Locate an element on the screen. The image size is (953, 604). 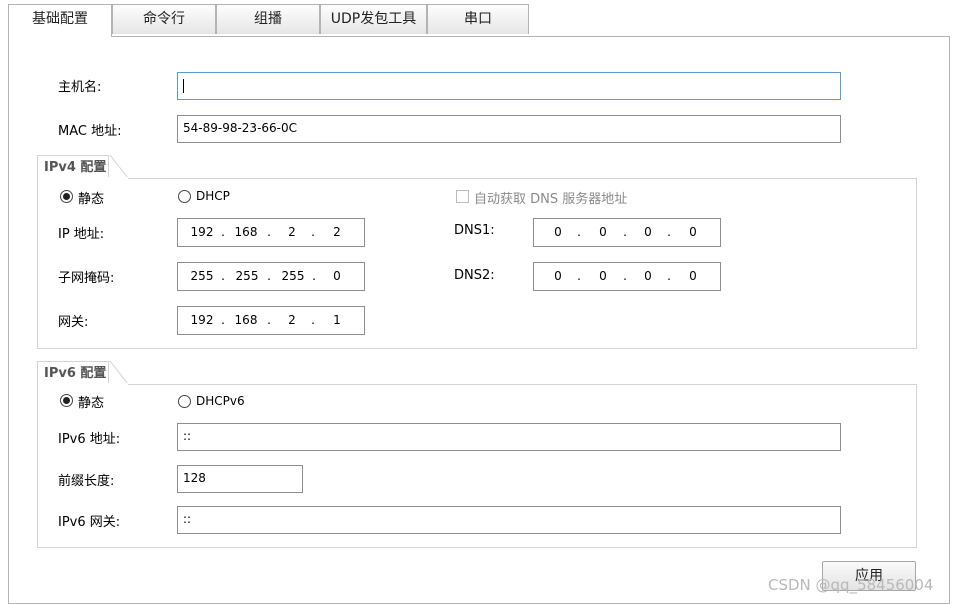
dns1-label: DNS1: is located at coordinates (474, 230).